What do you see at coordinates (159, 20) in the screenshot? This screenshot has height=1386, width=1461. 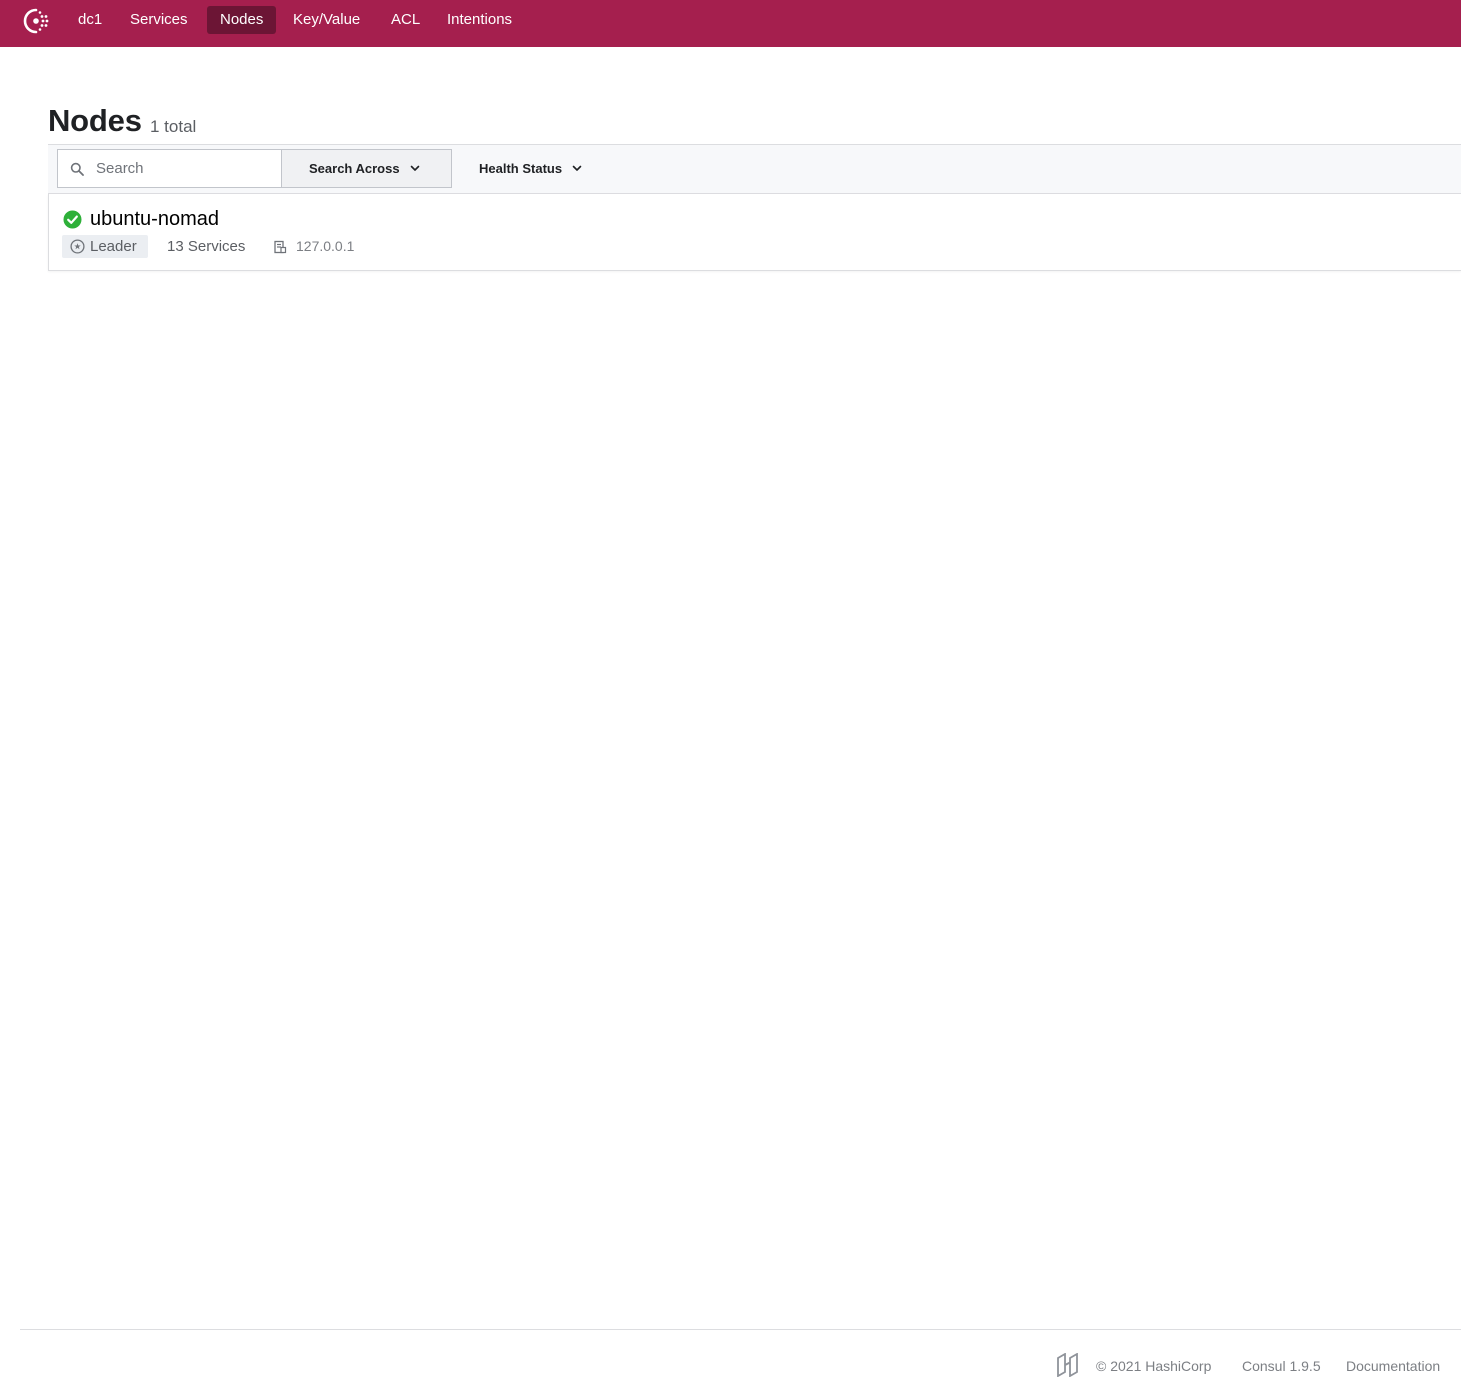 I see `nav-item-services: Services` at bounding box center [159, 20].